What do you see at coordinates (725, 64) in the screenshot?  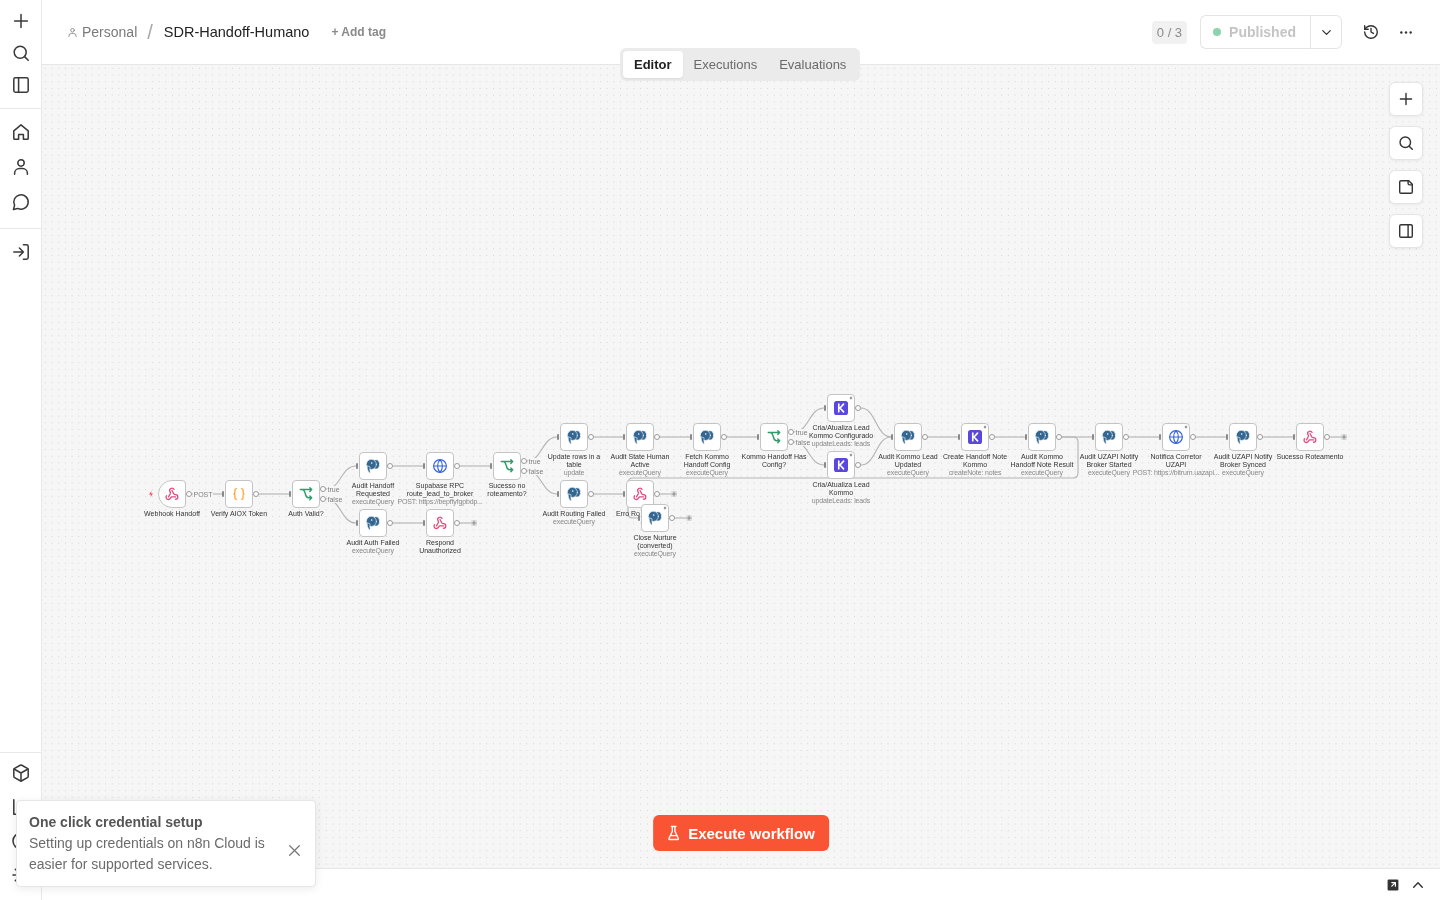 I see `tab: Executions` at bounding box center [725, 64].